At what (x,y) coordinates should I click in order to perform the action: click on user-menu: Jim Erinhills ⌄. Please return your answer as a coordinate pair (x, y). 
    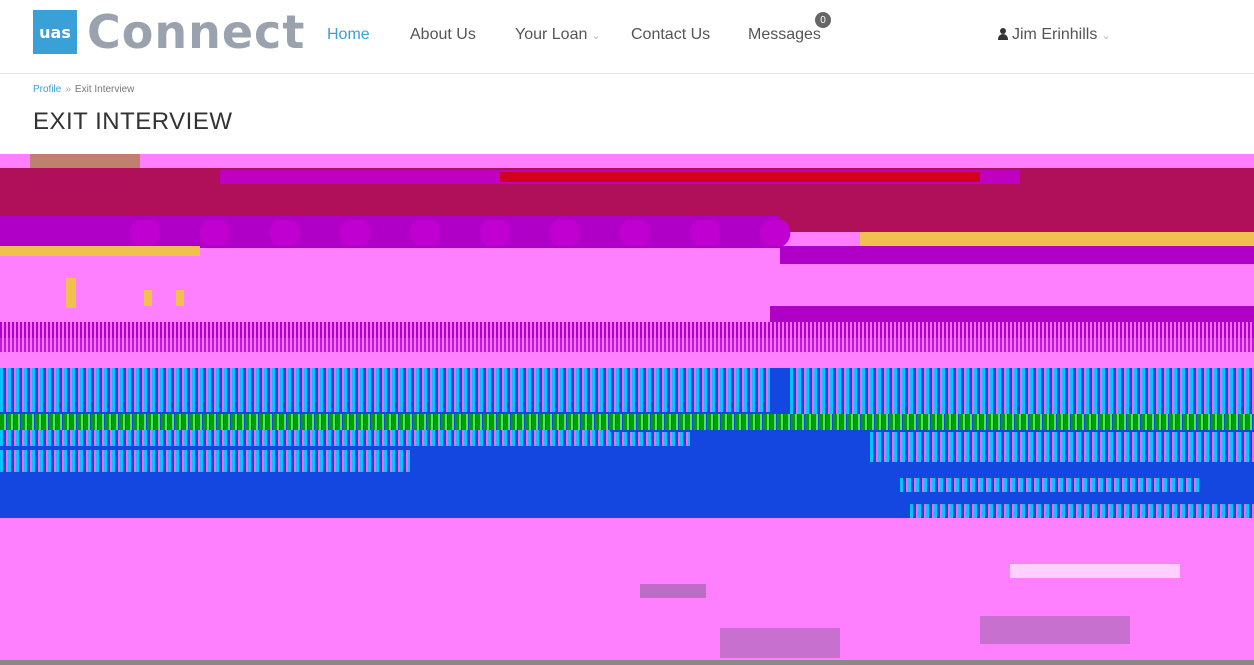
    Looking at the image, I should click on (1054, 35).